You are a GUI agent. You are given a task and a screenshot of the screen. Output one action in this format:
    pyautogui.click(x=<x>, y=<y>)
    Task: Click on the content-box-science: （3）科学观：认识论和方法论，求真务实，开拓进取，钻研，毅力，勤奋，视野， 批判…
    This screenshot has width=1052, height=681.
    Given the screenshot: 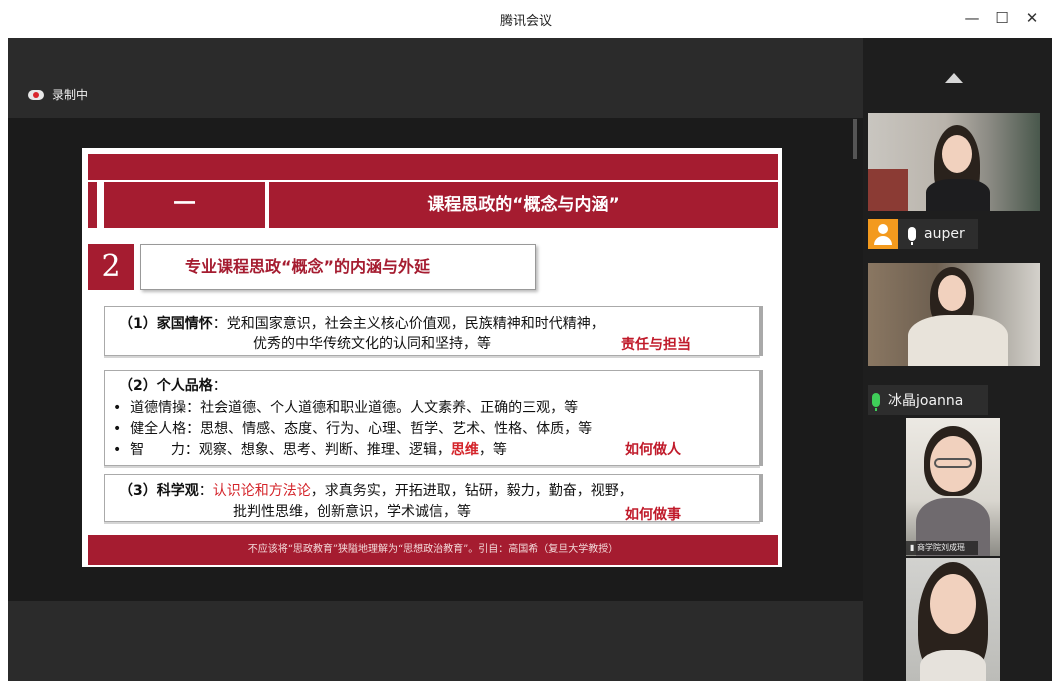 What is the action you would take?
    pyautogui.click(x=432, y=498)
    